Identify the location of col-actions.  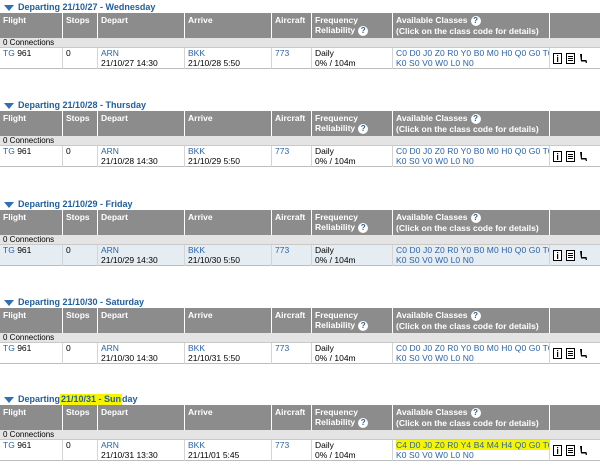
(575, 25).